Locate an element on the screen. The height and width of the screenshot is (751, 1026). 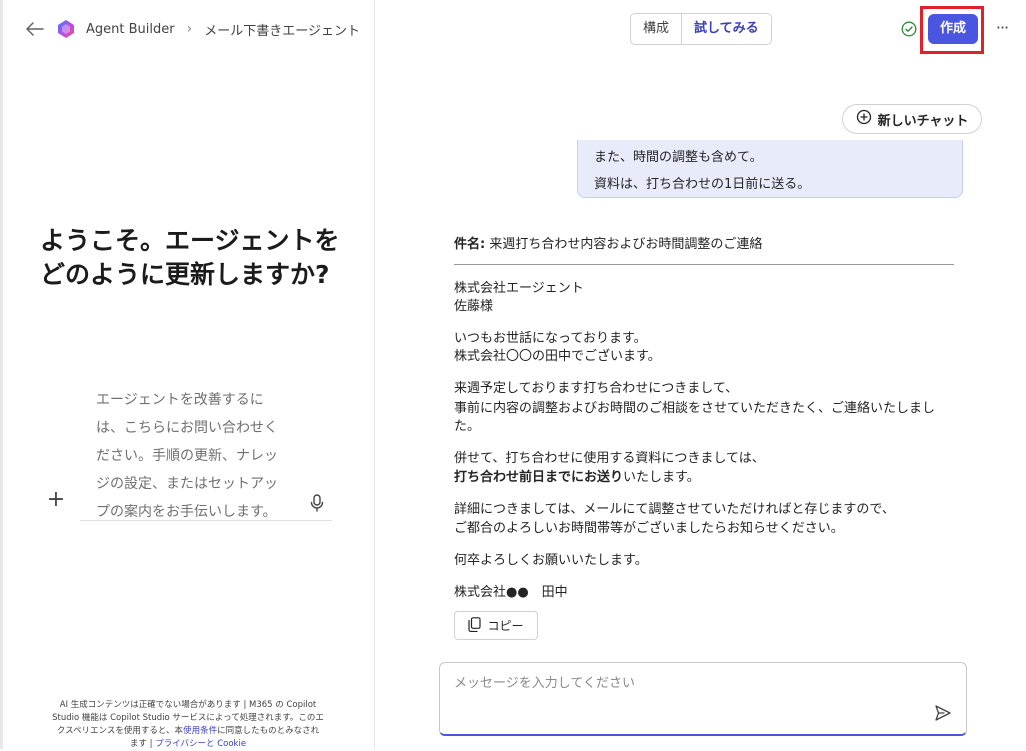
subject-text: 来週打ち合わせ内容およびお時間調整のご連絡 is located at coordinates (626, 244).